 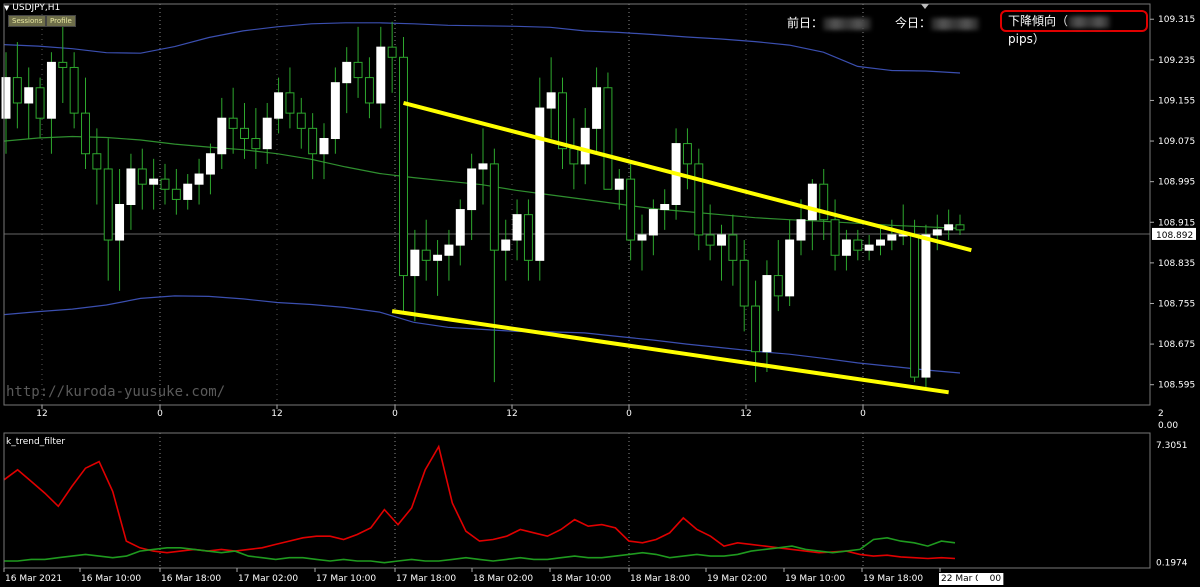 What do you see at coordinates (1176, 386) in the screenshot?
I see `price-tick-label: 108.595` at bounding box center [1176, 386].